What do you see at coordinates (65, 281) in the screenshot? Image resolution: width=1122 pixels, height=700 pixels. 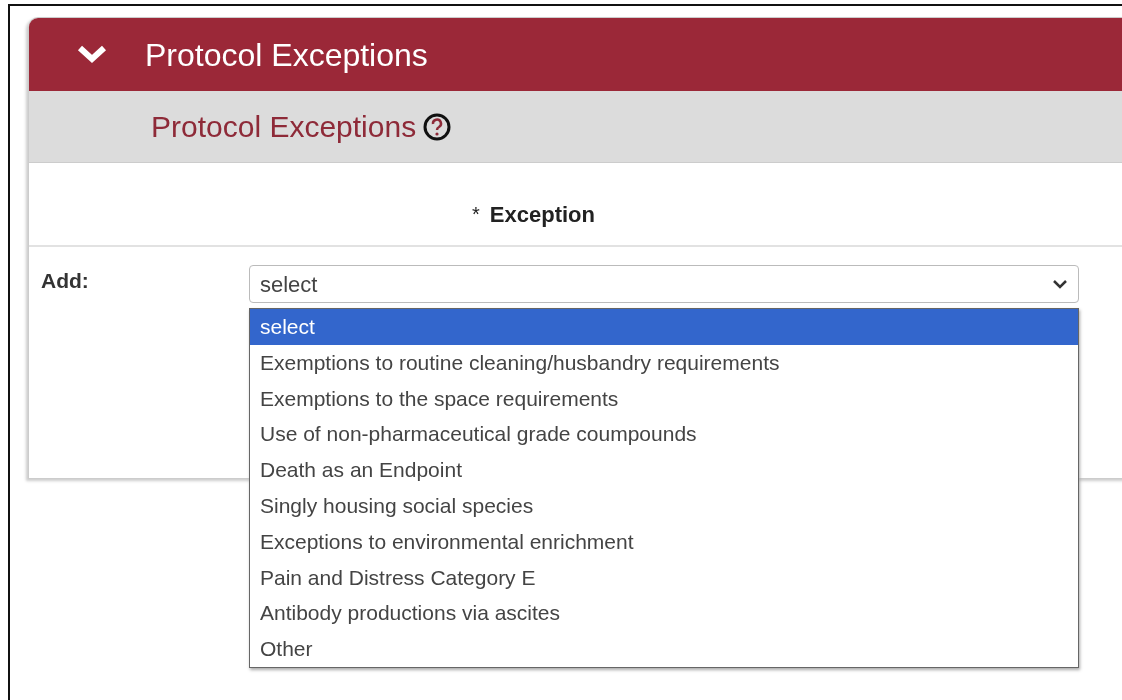 I see `add-label: Add:` at bounding box center [65, 281].